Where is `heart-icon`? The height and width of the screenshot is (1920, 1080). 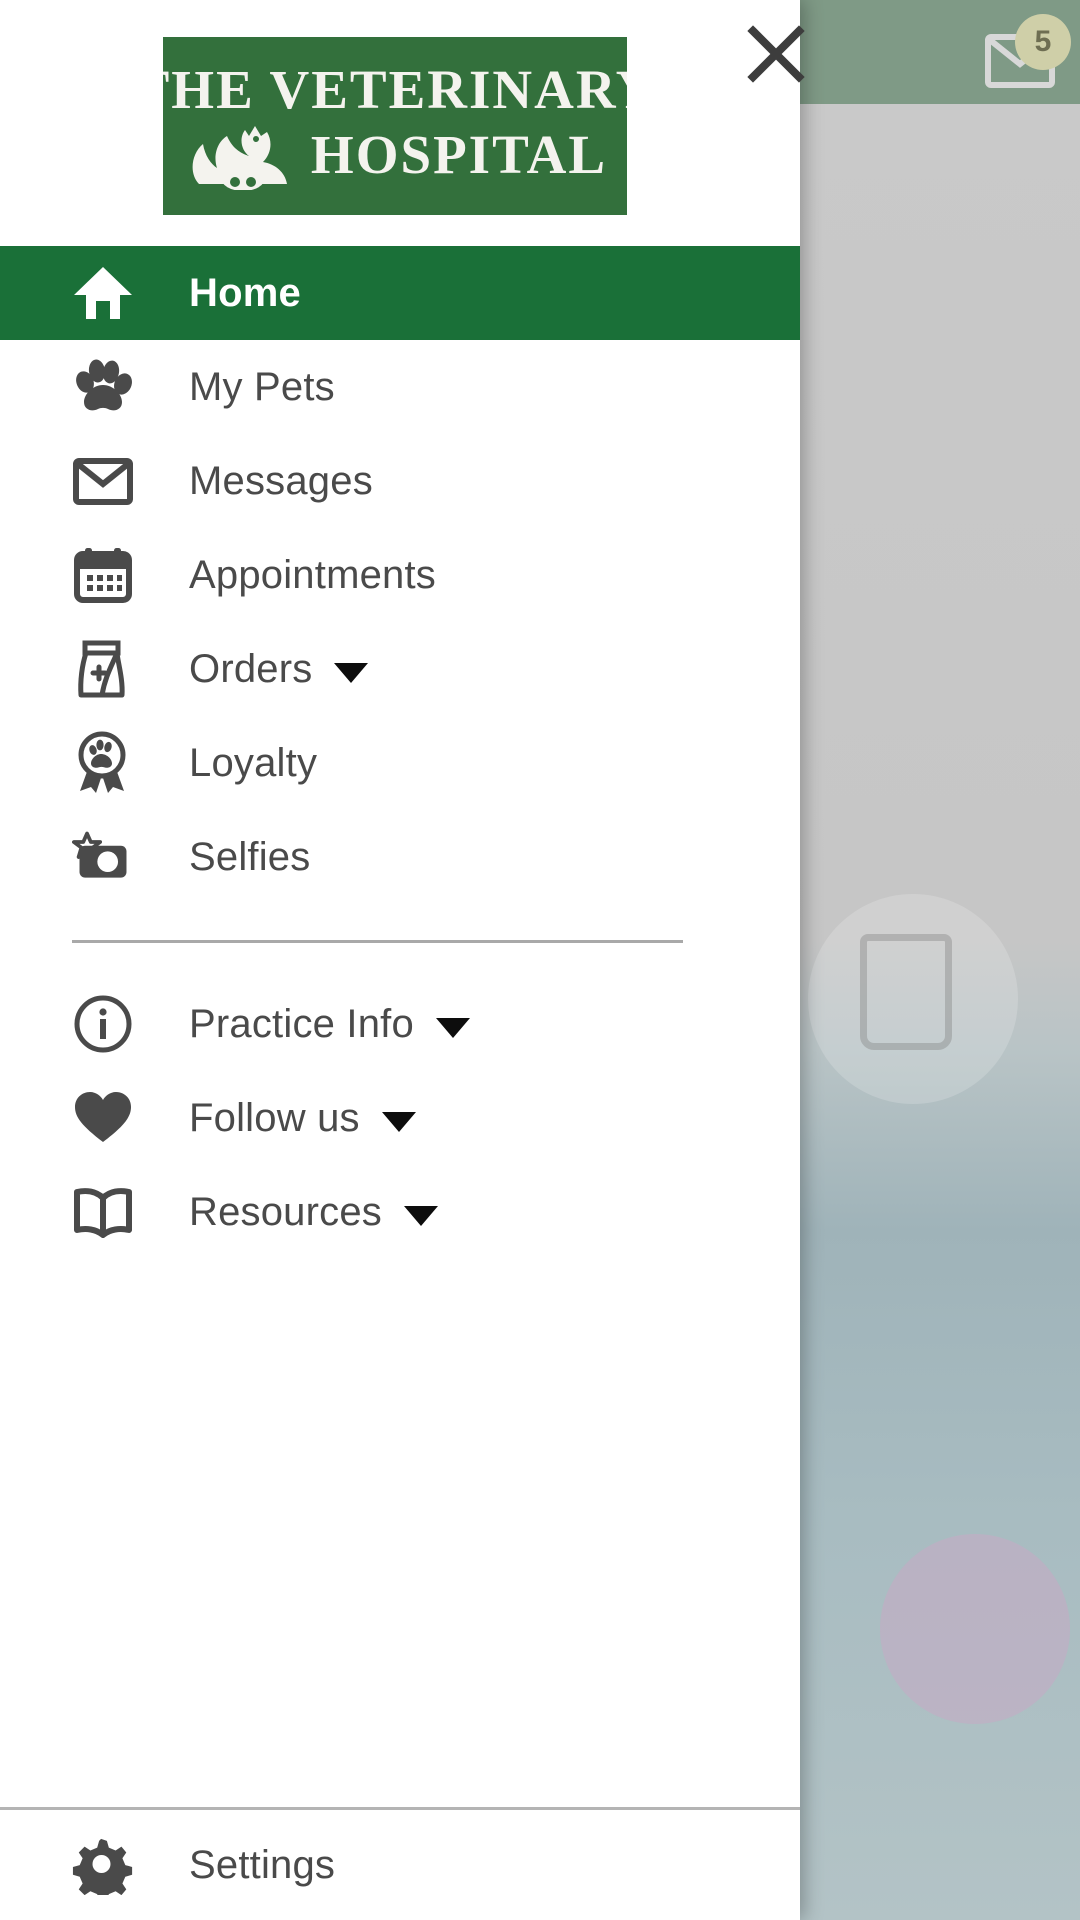 heart-icon is located at coordinates (103, 1118).